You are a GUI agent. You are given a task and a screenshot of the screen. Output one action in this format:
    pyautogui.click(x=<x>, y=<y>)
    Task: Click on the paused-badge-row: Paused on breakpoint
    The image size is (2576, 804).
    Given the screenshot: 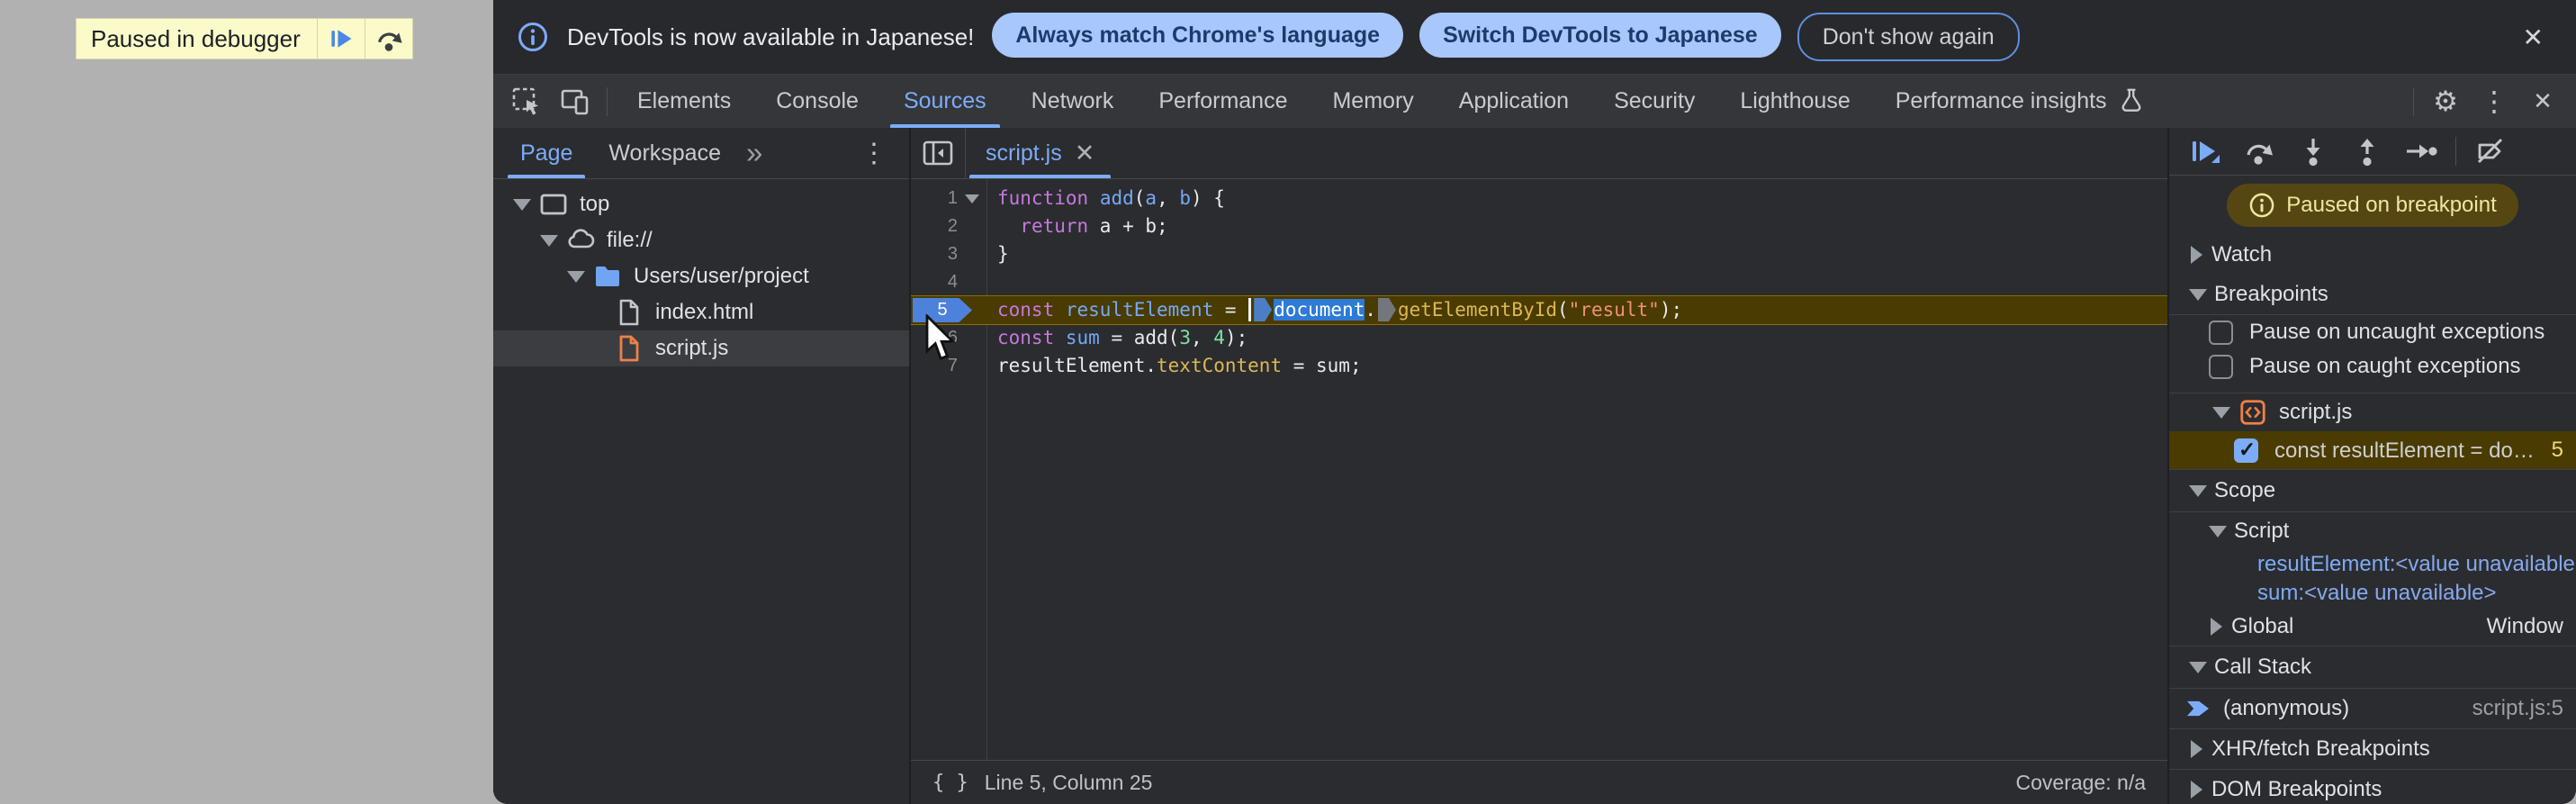 What is the action you would take?
    pyautogui.click(x=2372, y=205)
    